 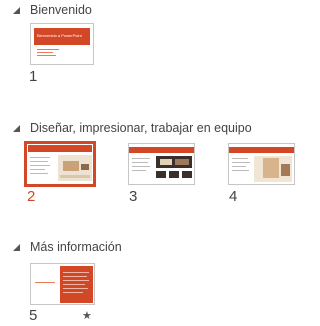 What do you see at coordinates (33, 76) in the screenshot?
I see `slide-number-1: 1` at bounding box center [33, 76].